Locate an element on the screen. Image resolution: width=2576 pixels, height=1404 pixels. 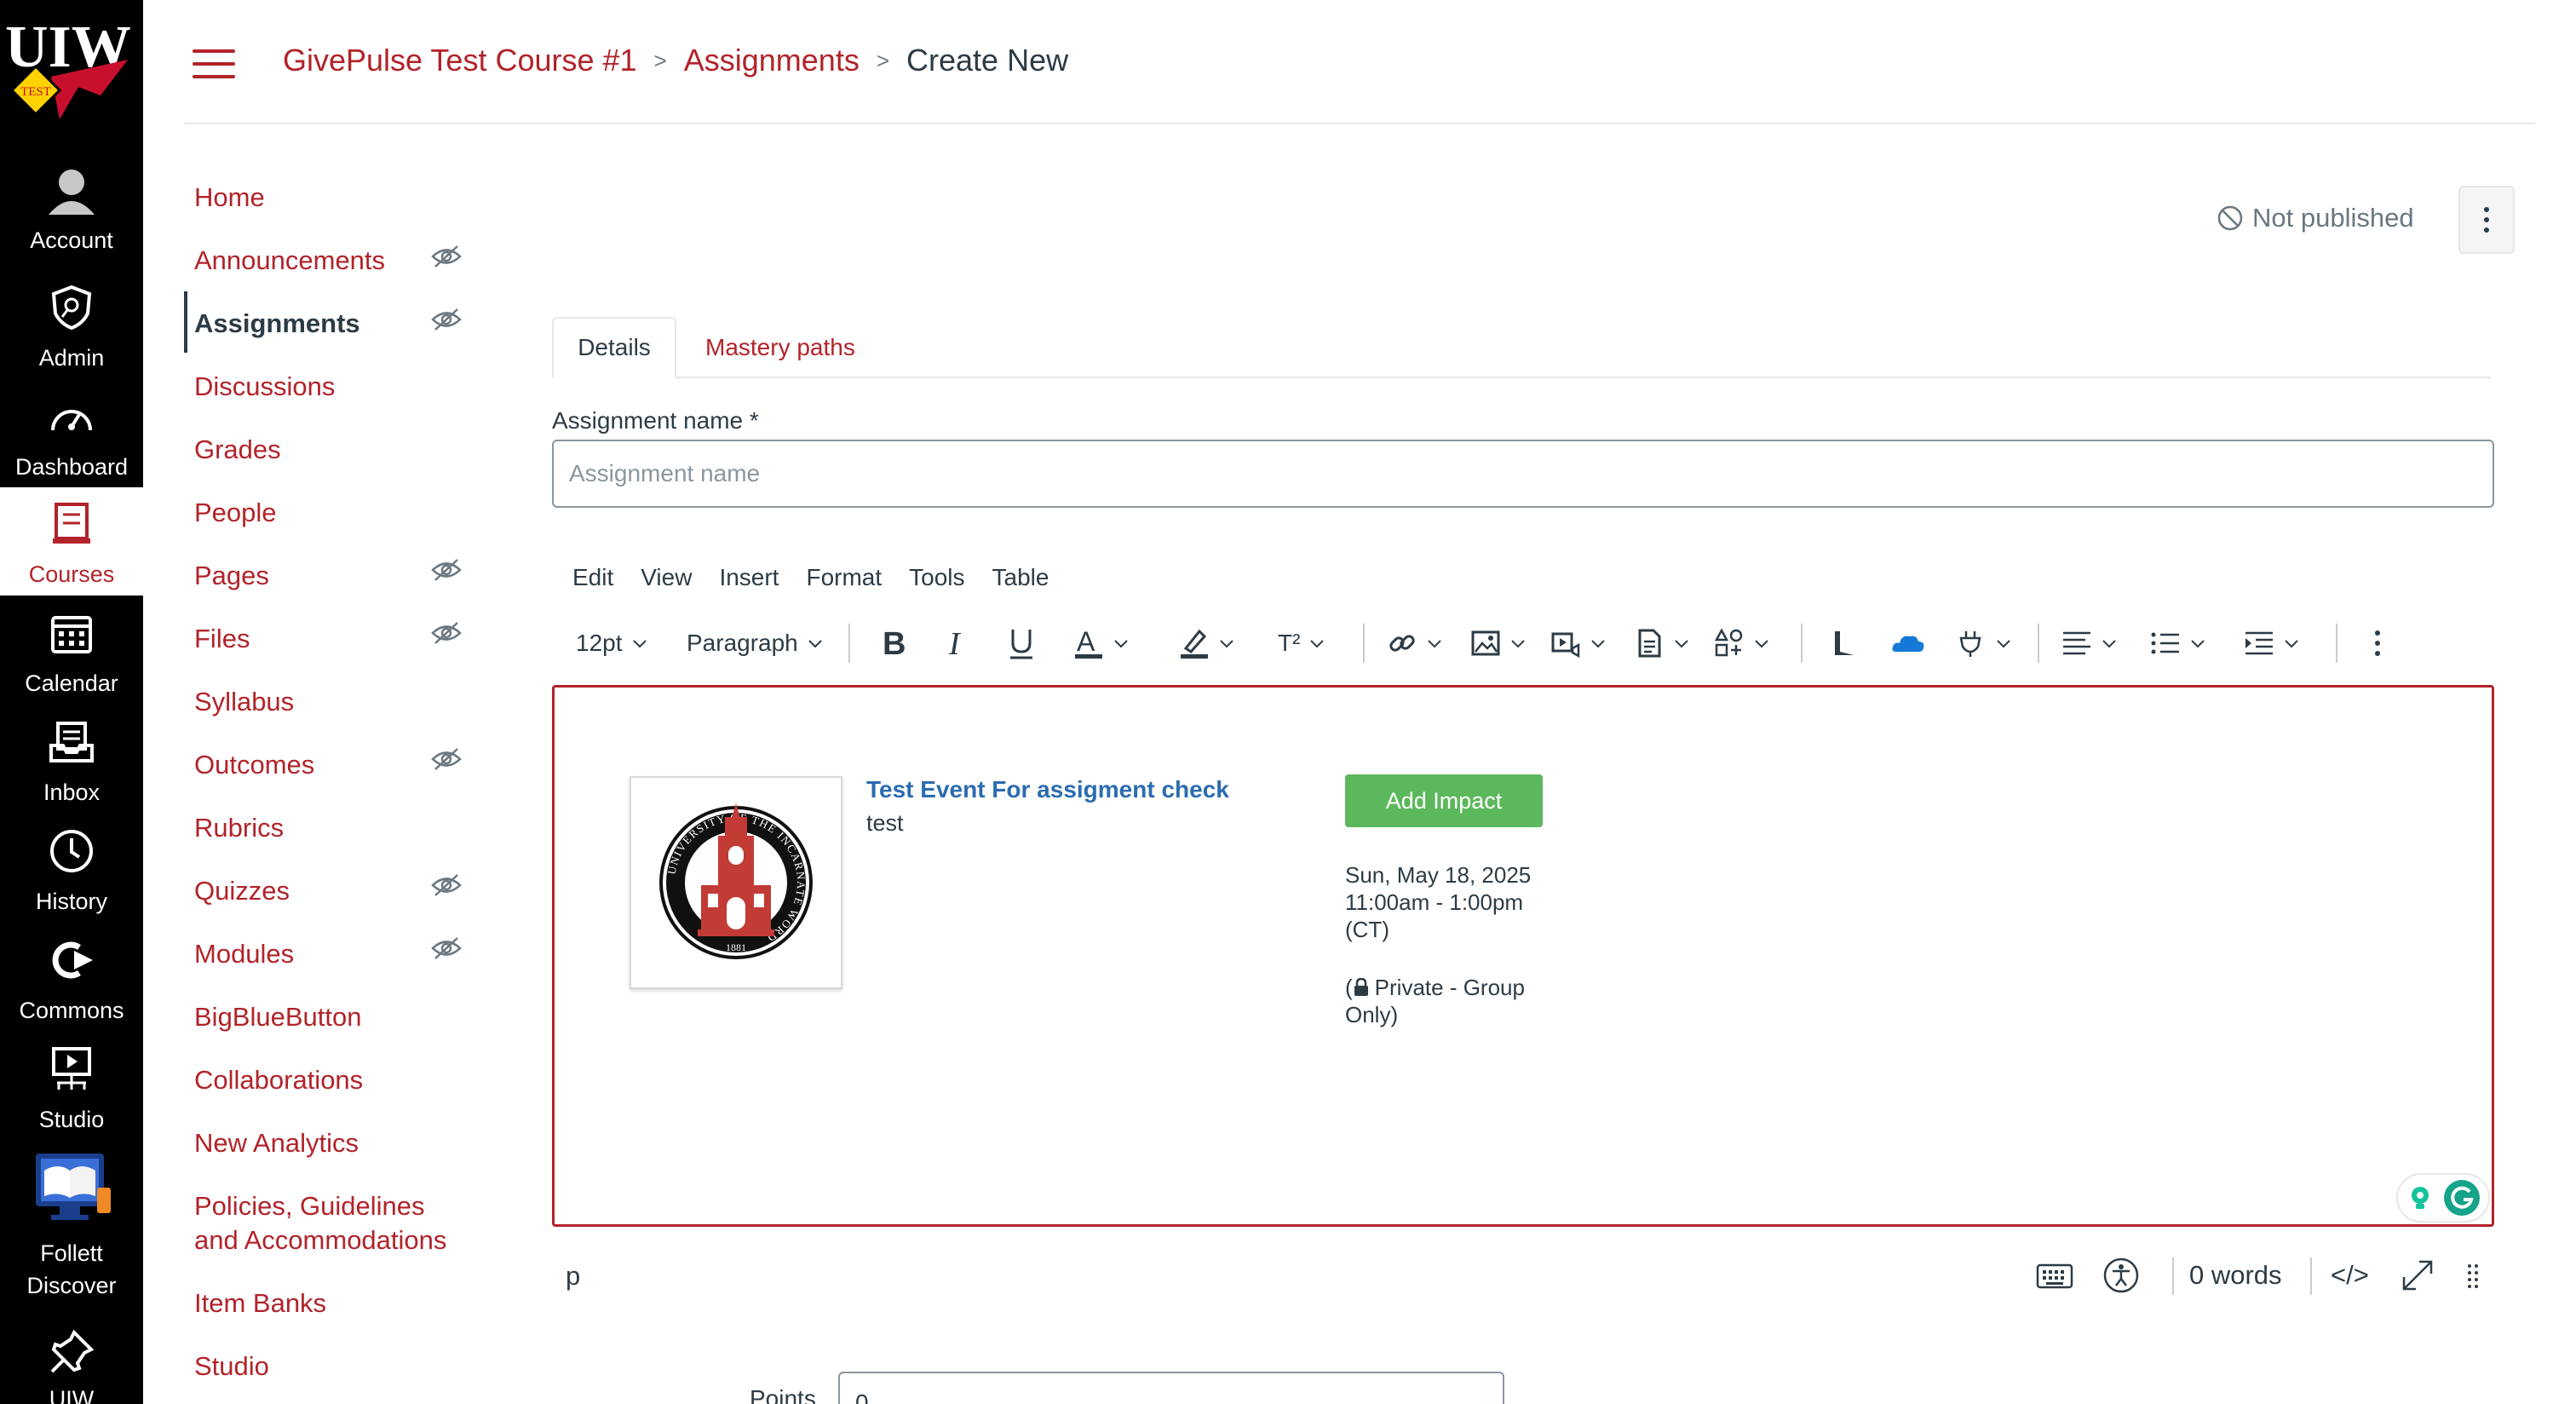
nav-admin: Admin is located at coordinates (71, 325).